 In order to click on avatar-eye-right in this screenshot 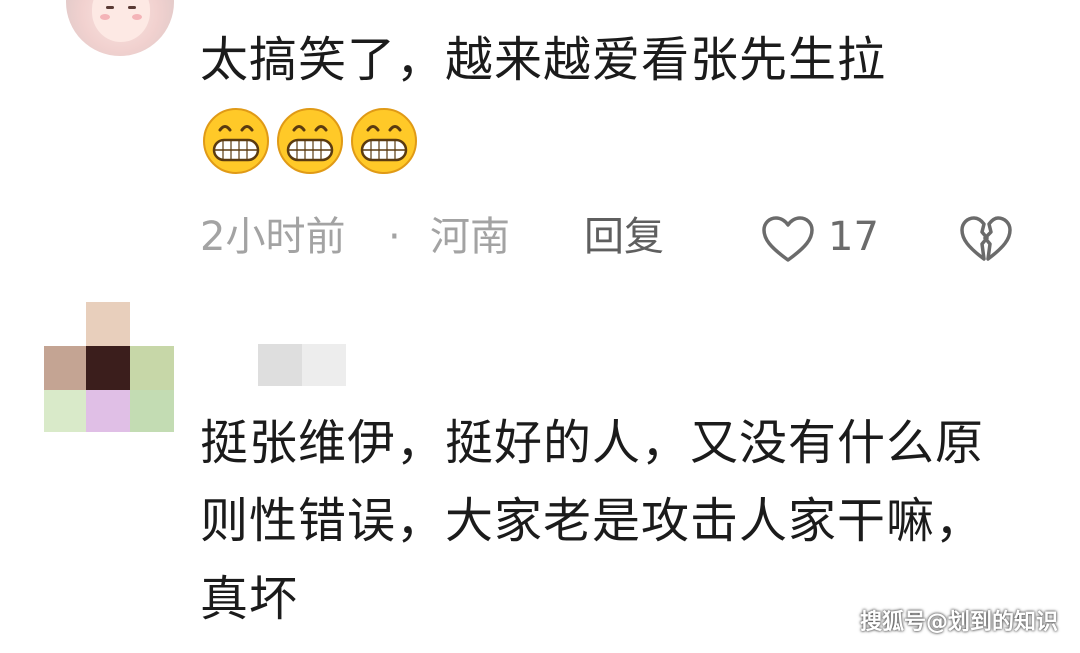, I will do `click(132, 7)`.